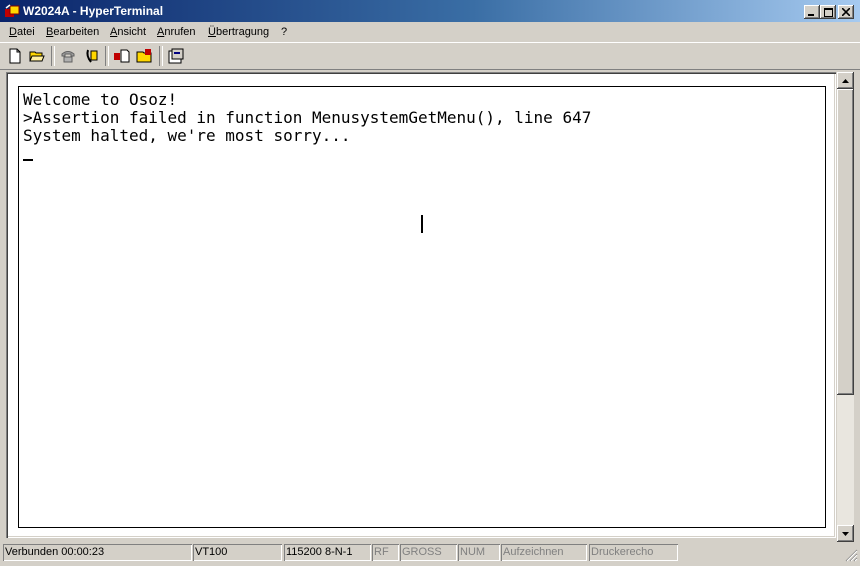  I want to click on scroll-up-button, so click(845, 80).